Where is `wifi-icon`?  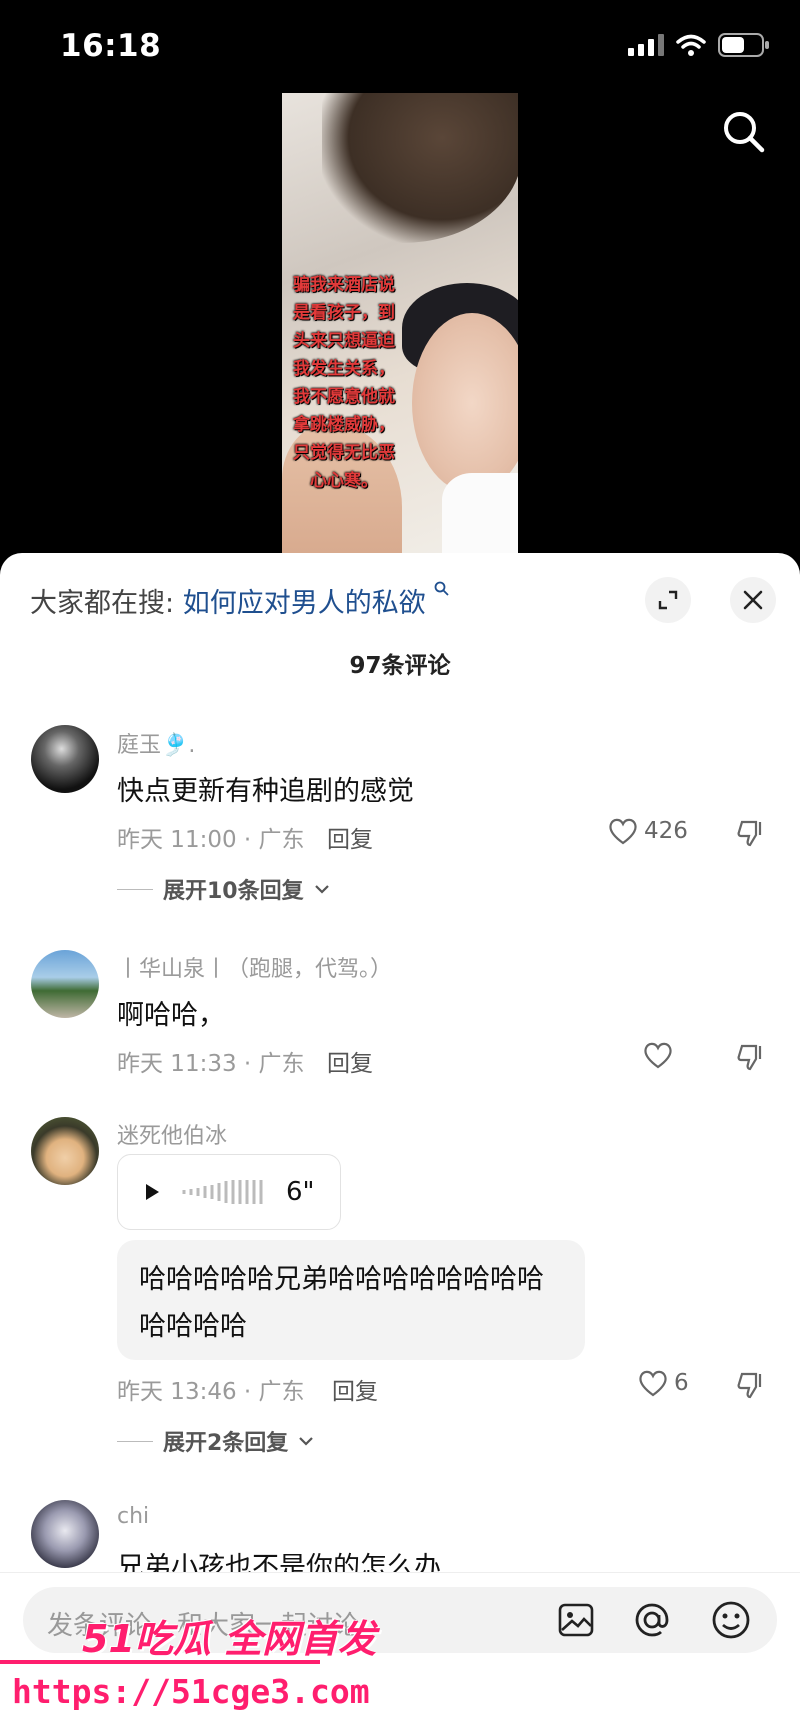 wifi-icon is located at coordinates (691, 45).